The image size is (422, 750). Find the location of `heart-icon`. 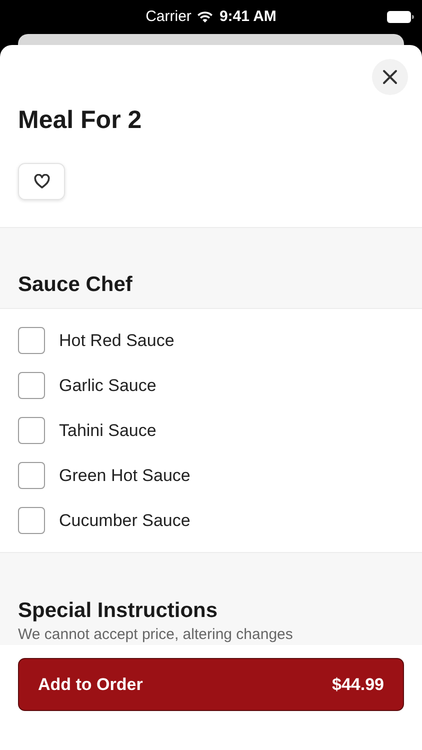

heart-icon is located at coordinates (42, 181).